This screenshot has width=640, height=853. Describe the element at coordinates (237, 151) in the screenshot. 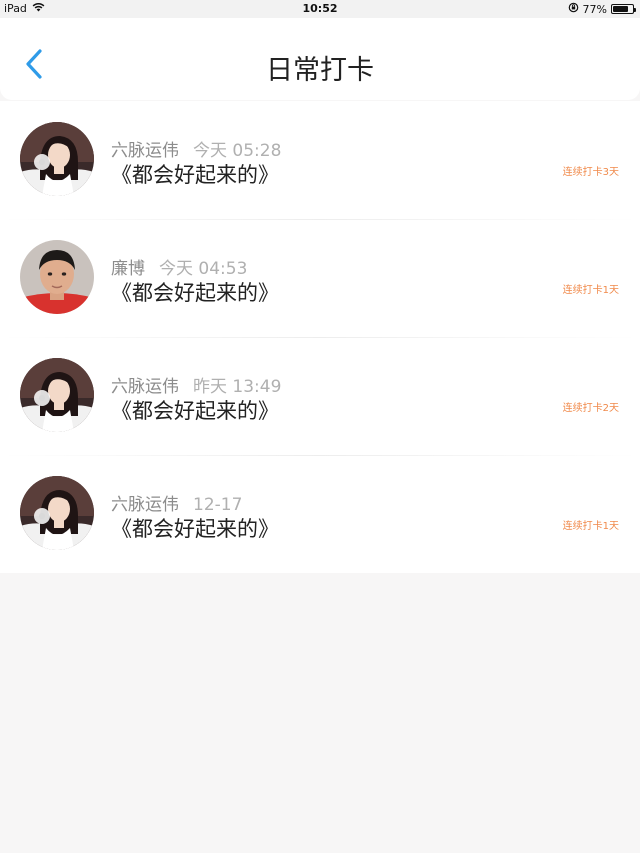

I see `checkin-time: 今天 05:28` at that location.